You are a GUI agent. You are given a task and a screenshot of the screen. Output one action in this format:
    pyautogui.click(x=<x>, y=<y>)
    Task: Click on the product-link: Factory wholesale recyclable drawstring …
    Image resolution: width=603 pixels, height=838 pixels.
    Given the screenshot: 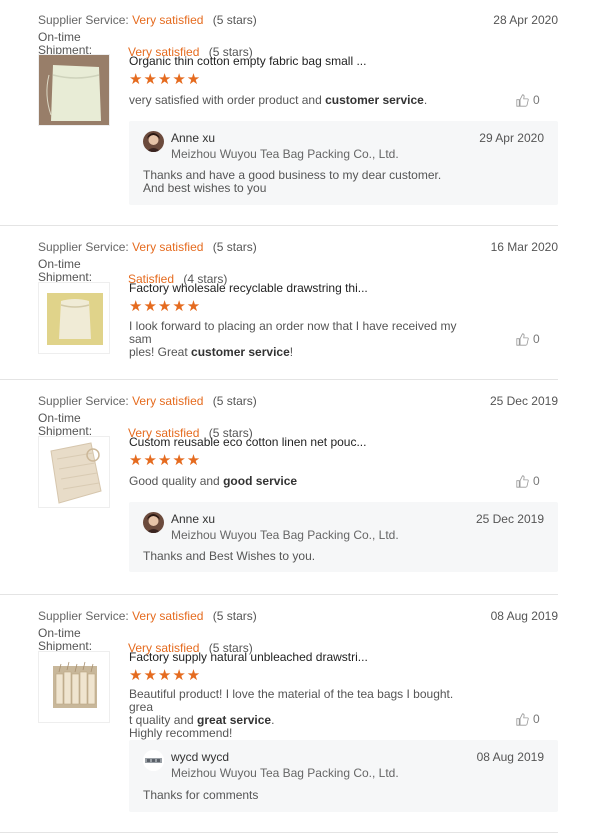 What is the action you would take?
    pyautogui.click(x=248, y=288)
    